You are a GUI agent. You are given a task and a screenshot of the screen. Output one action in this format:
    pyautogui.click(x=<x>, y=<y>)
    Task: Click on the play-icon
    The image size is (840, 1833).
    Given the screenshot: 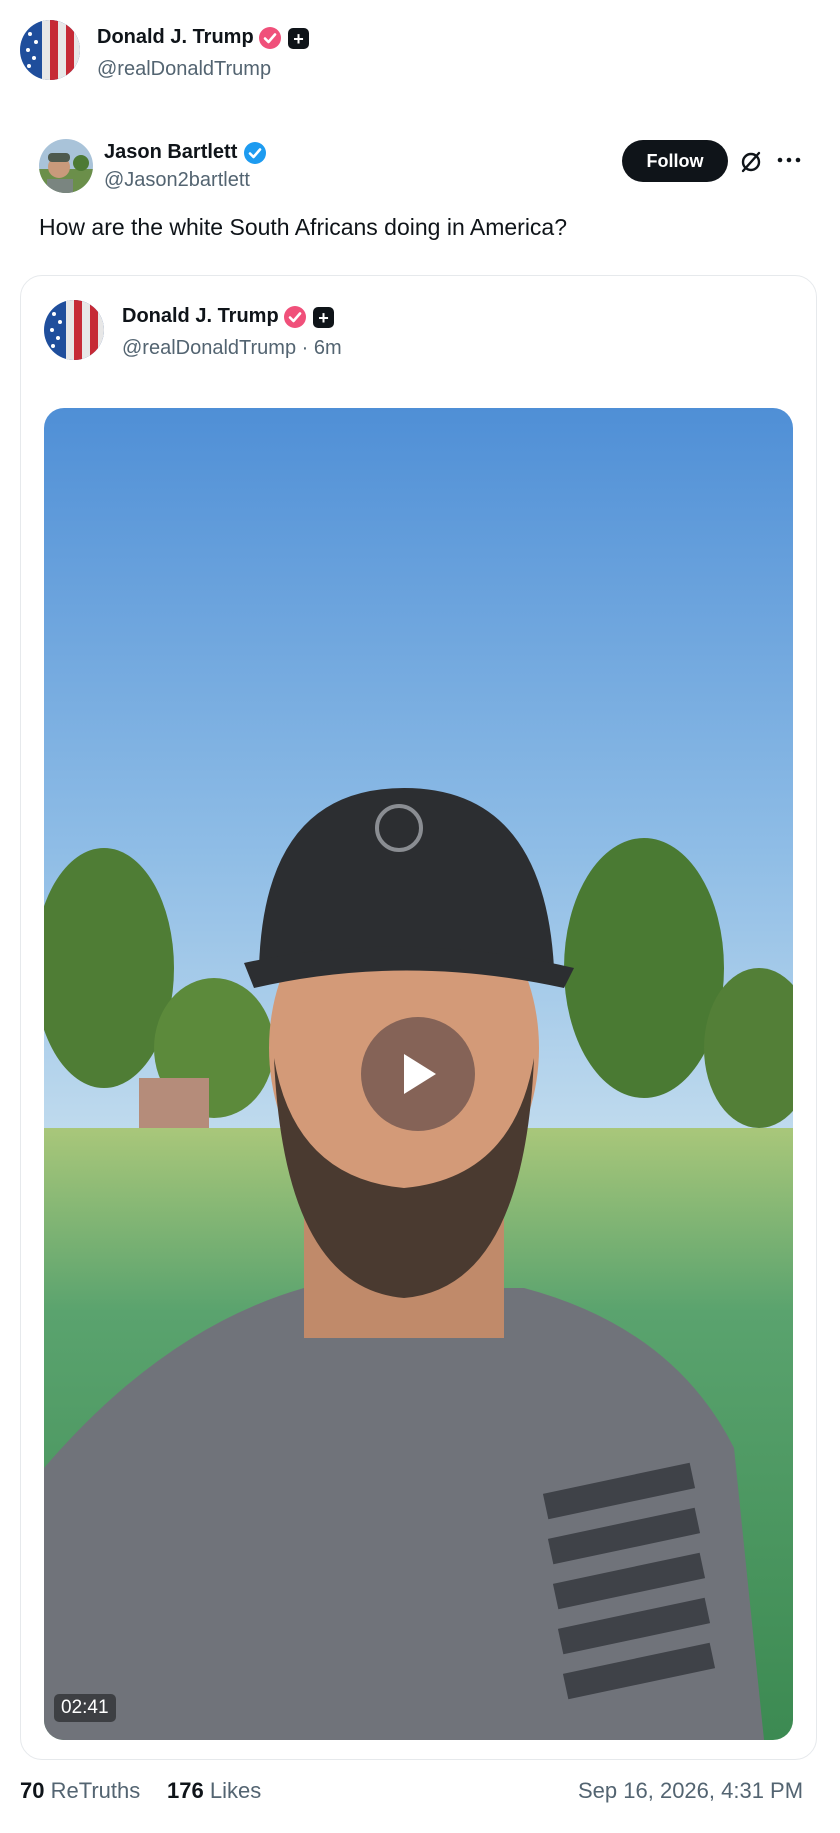 What is the action you would take?
    pyautogui.click(x=420, y=1074)
    